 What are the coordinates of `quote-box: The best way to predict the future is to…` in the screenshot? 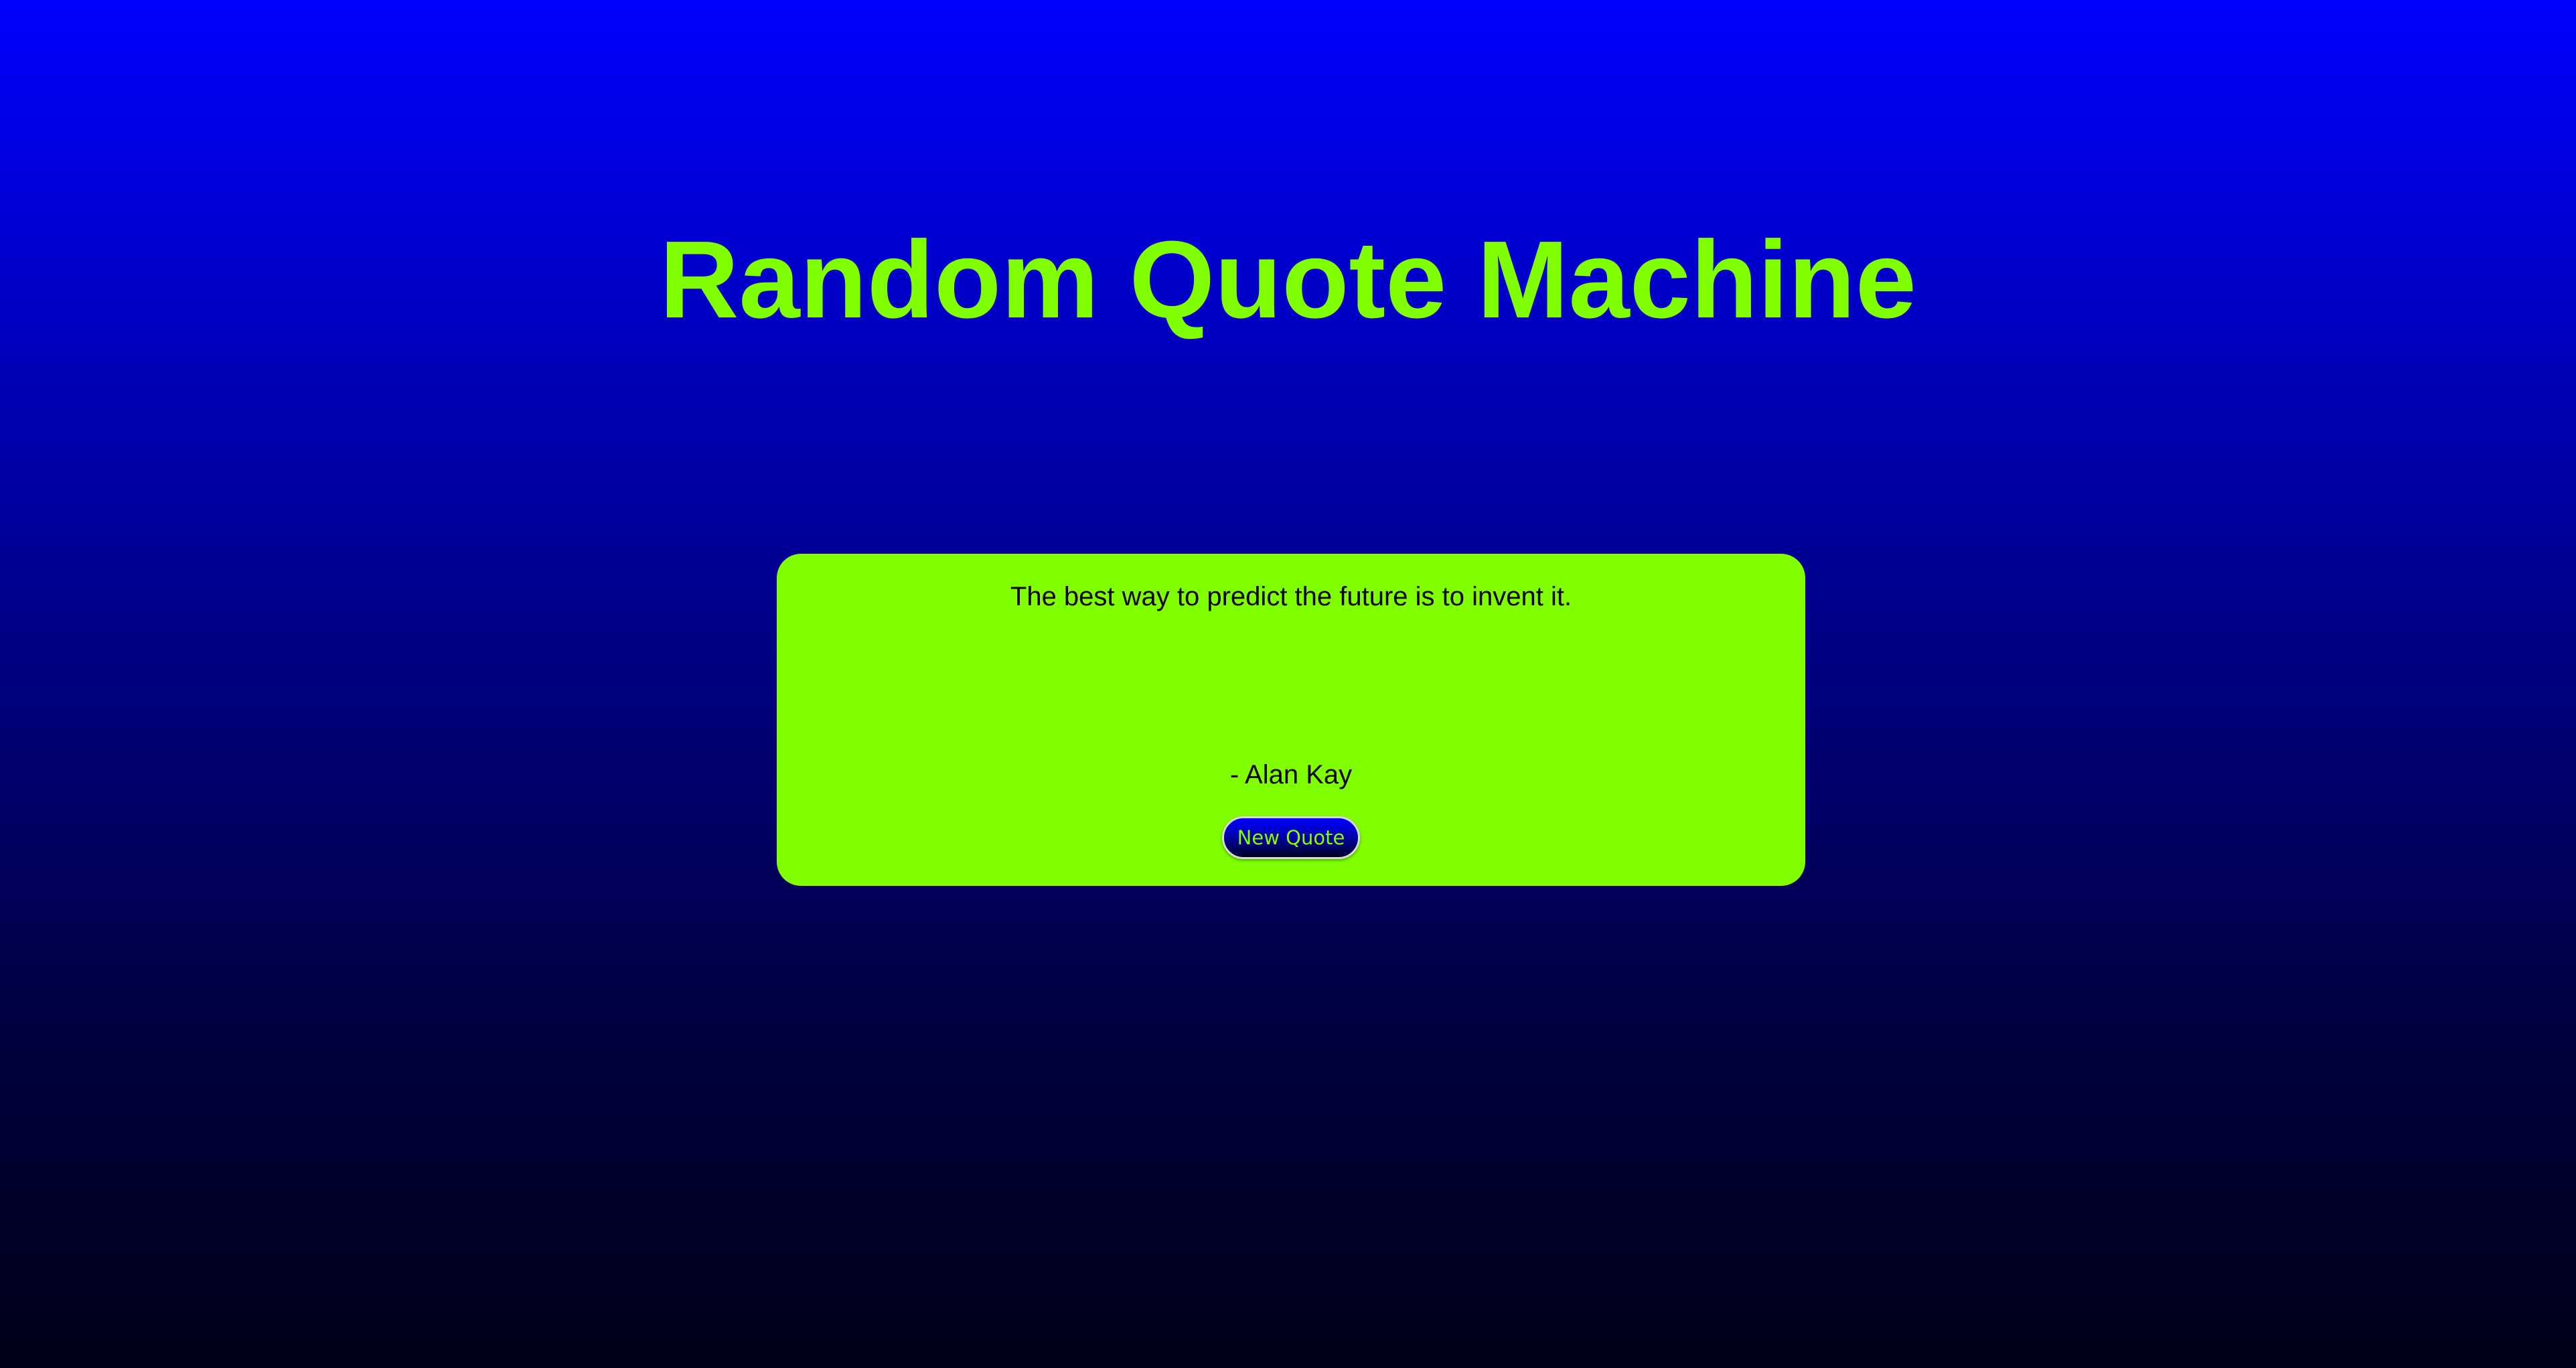 It's located at (1291, 720).